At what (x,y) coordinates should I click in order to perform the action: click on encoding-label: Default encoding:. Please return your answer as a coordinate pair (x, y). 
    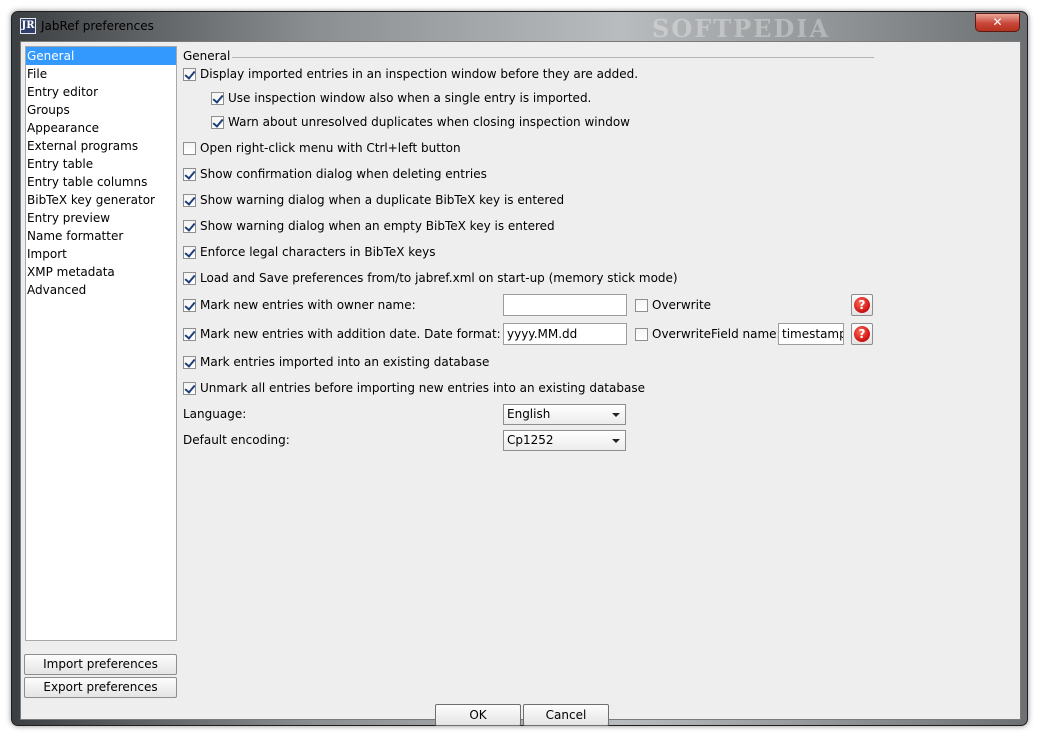
    Looking at the image, I should click on (236, 440).